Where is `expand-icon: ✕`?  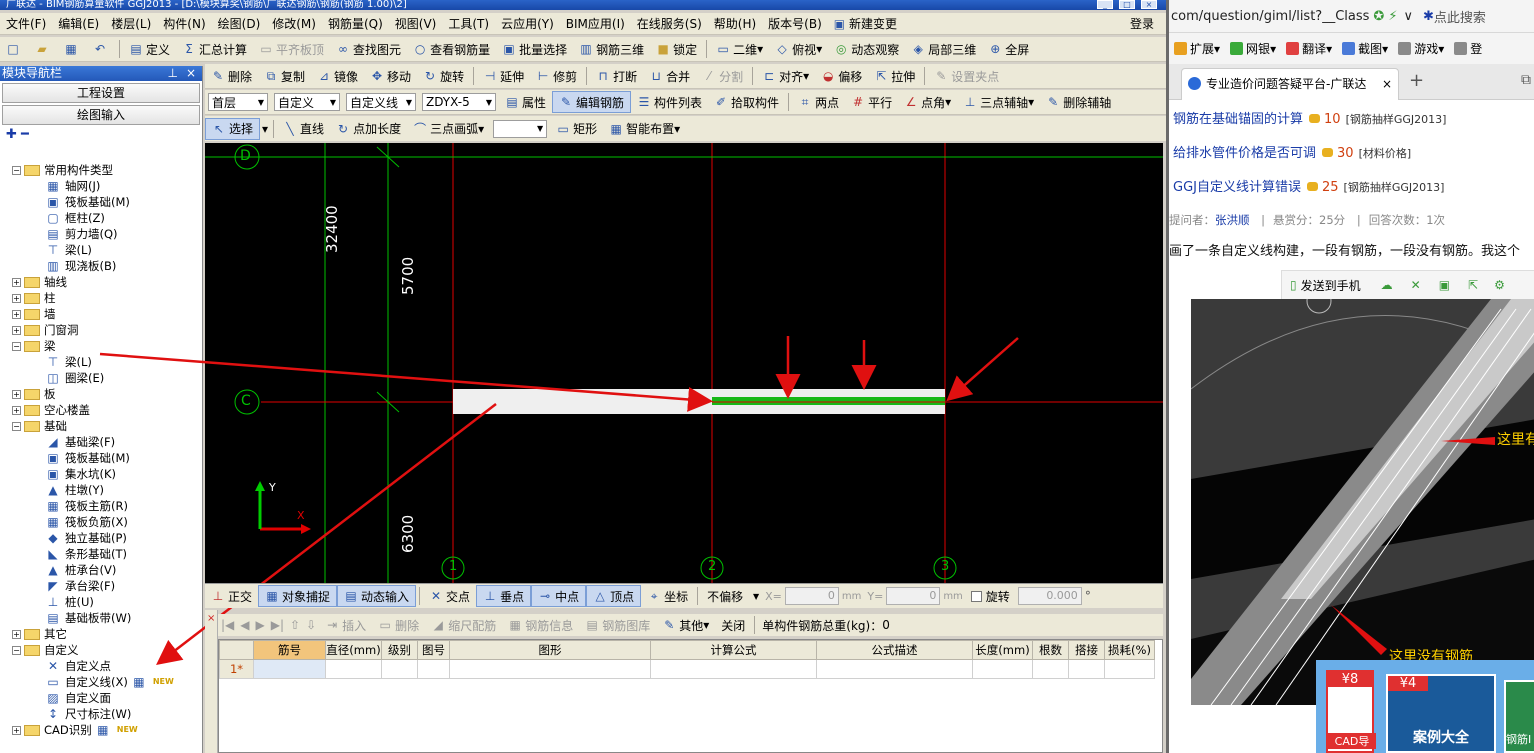
expand-icon: ✕ is located at coordinates (1416, 285).